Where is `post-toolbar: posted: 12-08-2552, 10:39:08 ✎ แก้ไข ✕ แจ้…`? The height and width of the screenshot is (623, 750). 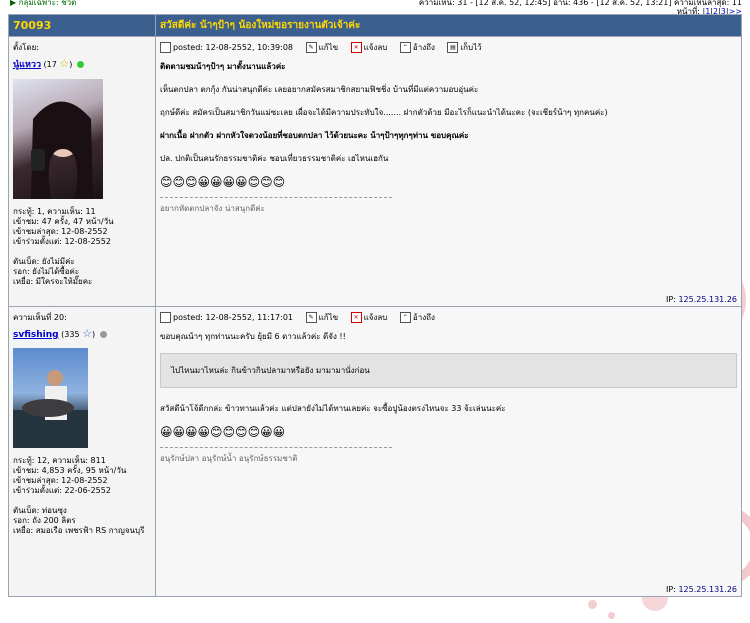
post-toolbar: posted: 12-08-2552, 10:39:08 ✎ แก้ไข ✕ แจ้… is located at coordinates (448, 47).